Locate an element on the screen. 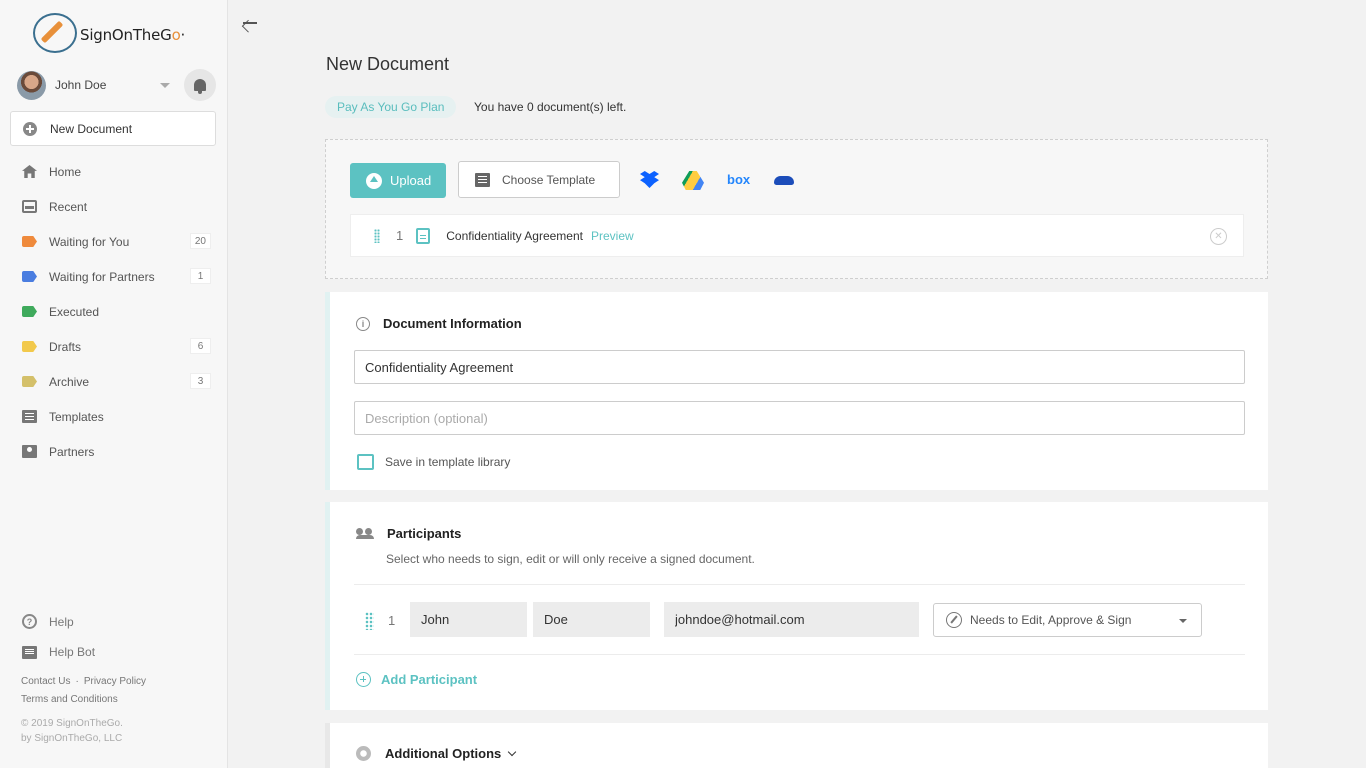 This screenshot has height=768, width=1366. sidebar-item-label: Recent is located at coordinates (68, 206).